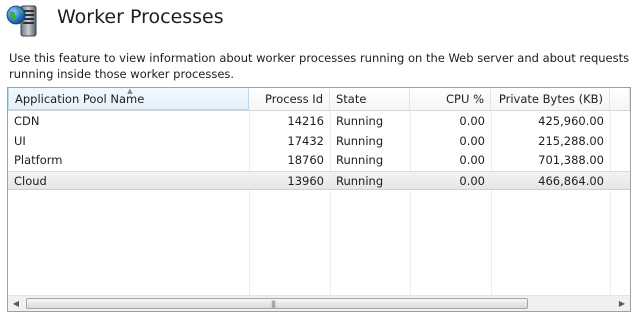  What do you see at coordinates (24, 21) in the screenshot?
I see `worker-processes-icon` at bounding box center [24, 21].